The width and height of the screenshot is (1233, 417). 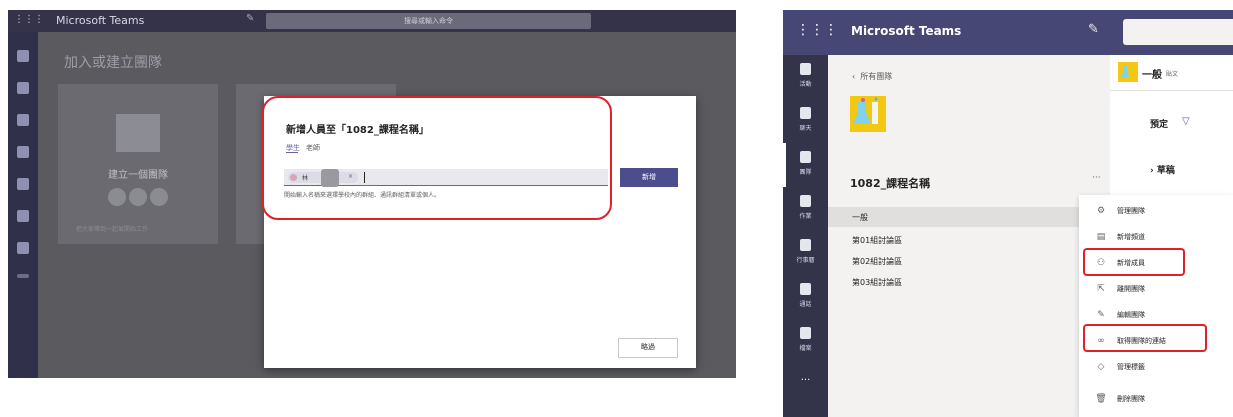 What do you see at coordinates (112, 229) in the screenshot?
I see `create-team-description: 把大家帶到一起並開始工作` at bounding box center [112, 229].